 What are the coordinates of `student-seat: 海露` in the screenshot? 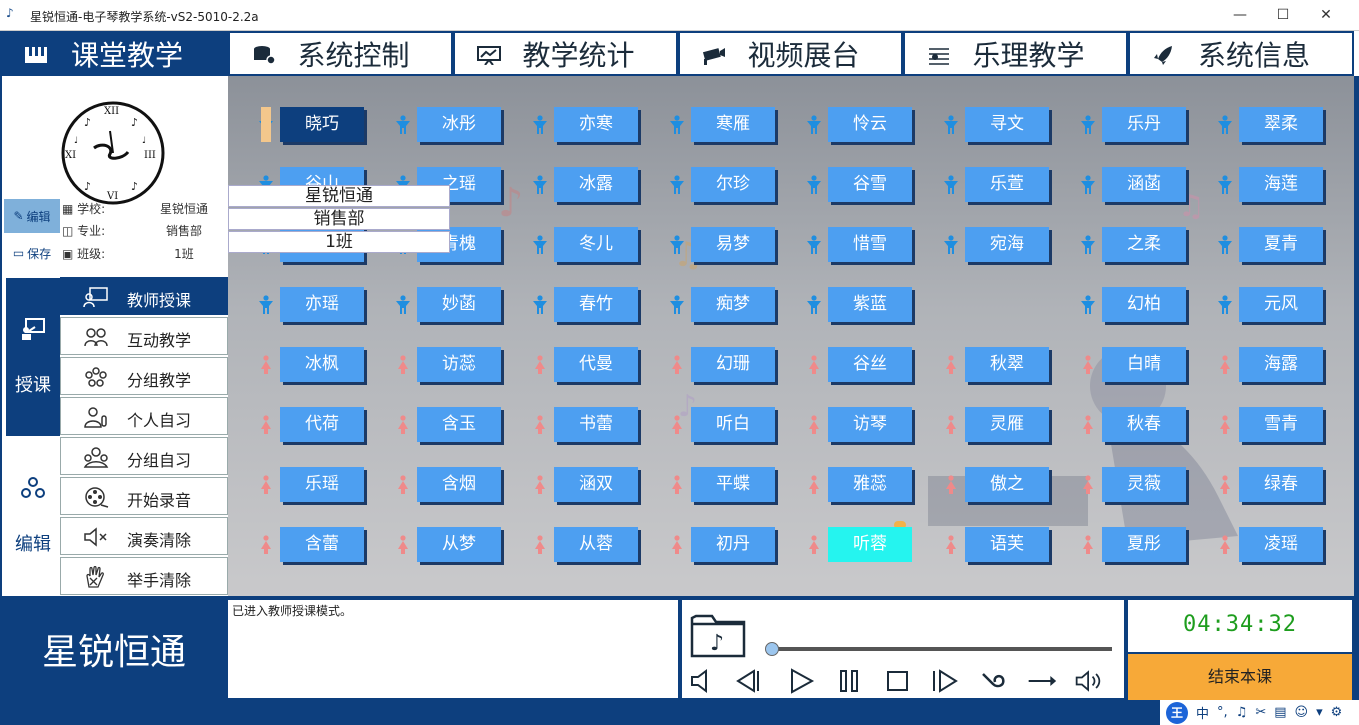 It's located at (1270, 364).